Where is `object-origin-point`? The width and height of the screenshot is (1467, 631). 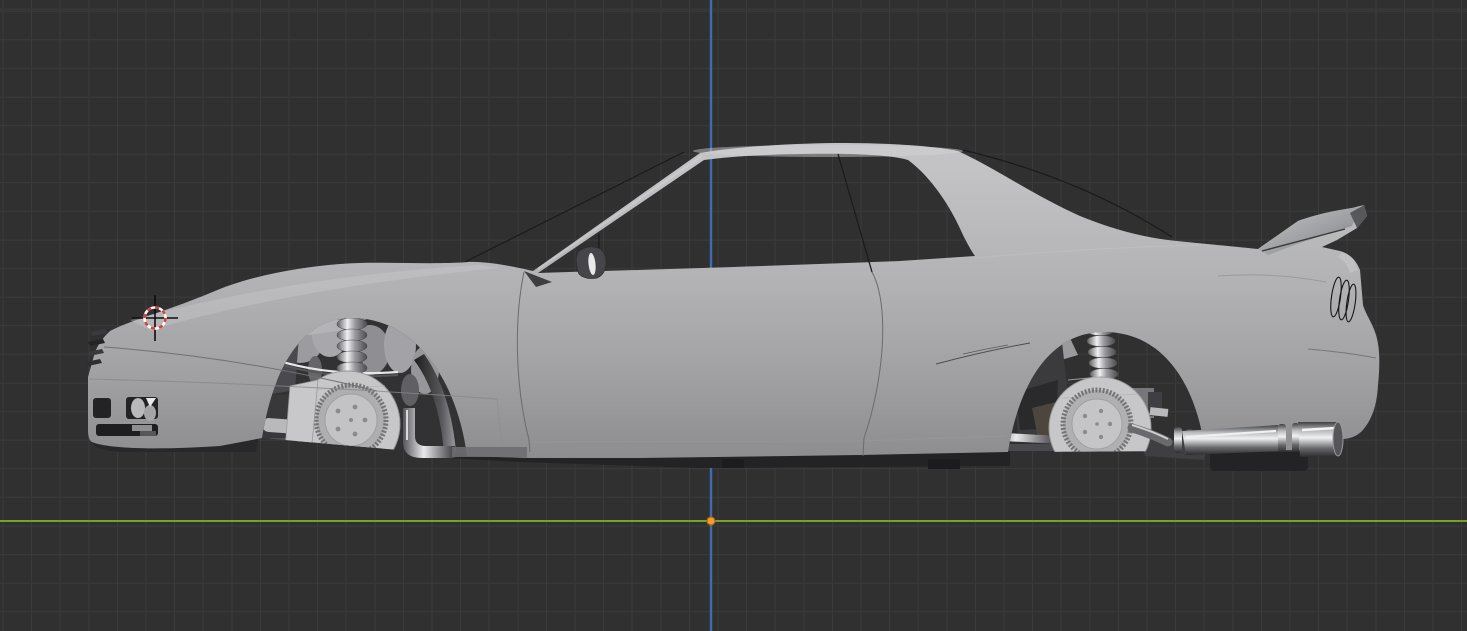
object-origin-point is located at coordinates (711, 521).